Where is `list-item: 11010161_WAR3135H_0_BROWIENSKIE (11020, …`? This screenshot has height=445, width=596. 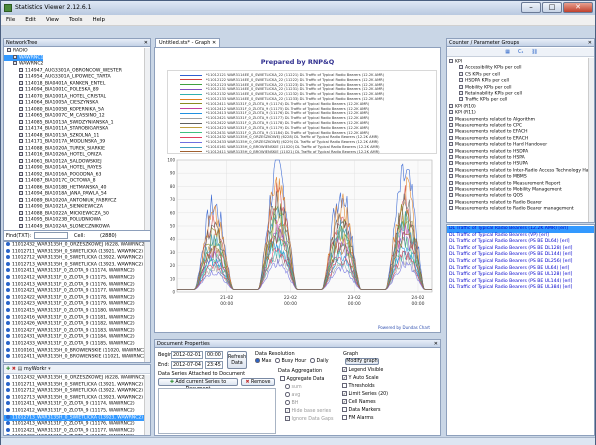
list-item: 11010161_WAR3135H_0_BROWIENSKIE (11020, … is located at coordinates (74, 351).